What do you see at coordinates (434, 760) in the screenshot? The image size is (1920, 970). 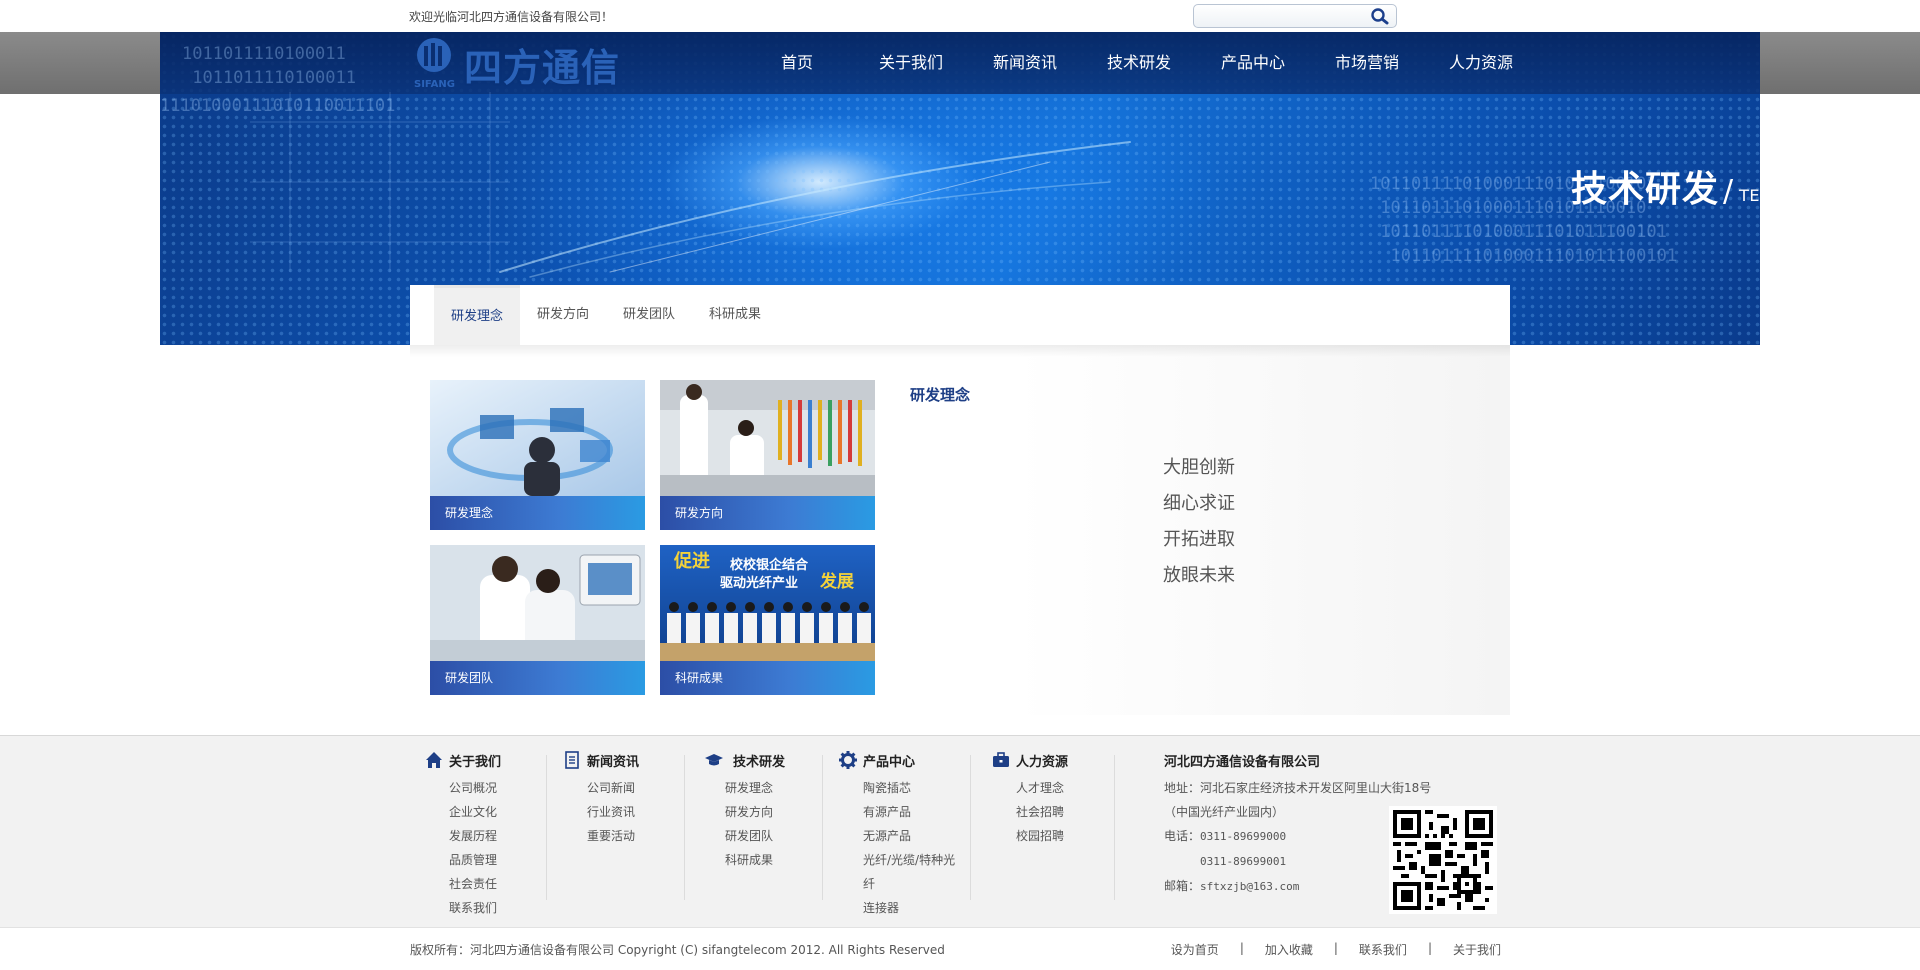 I see `home-icon` at bounding box center [434, 760].